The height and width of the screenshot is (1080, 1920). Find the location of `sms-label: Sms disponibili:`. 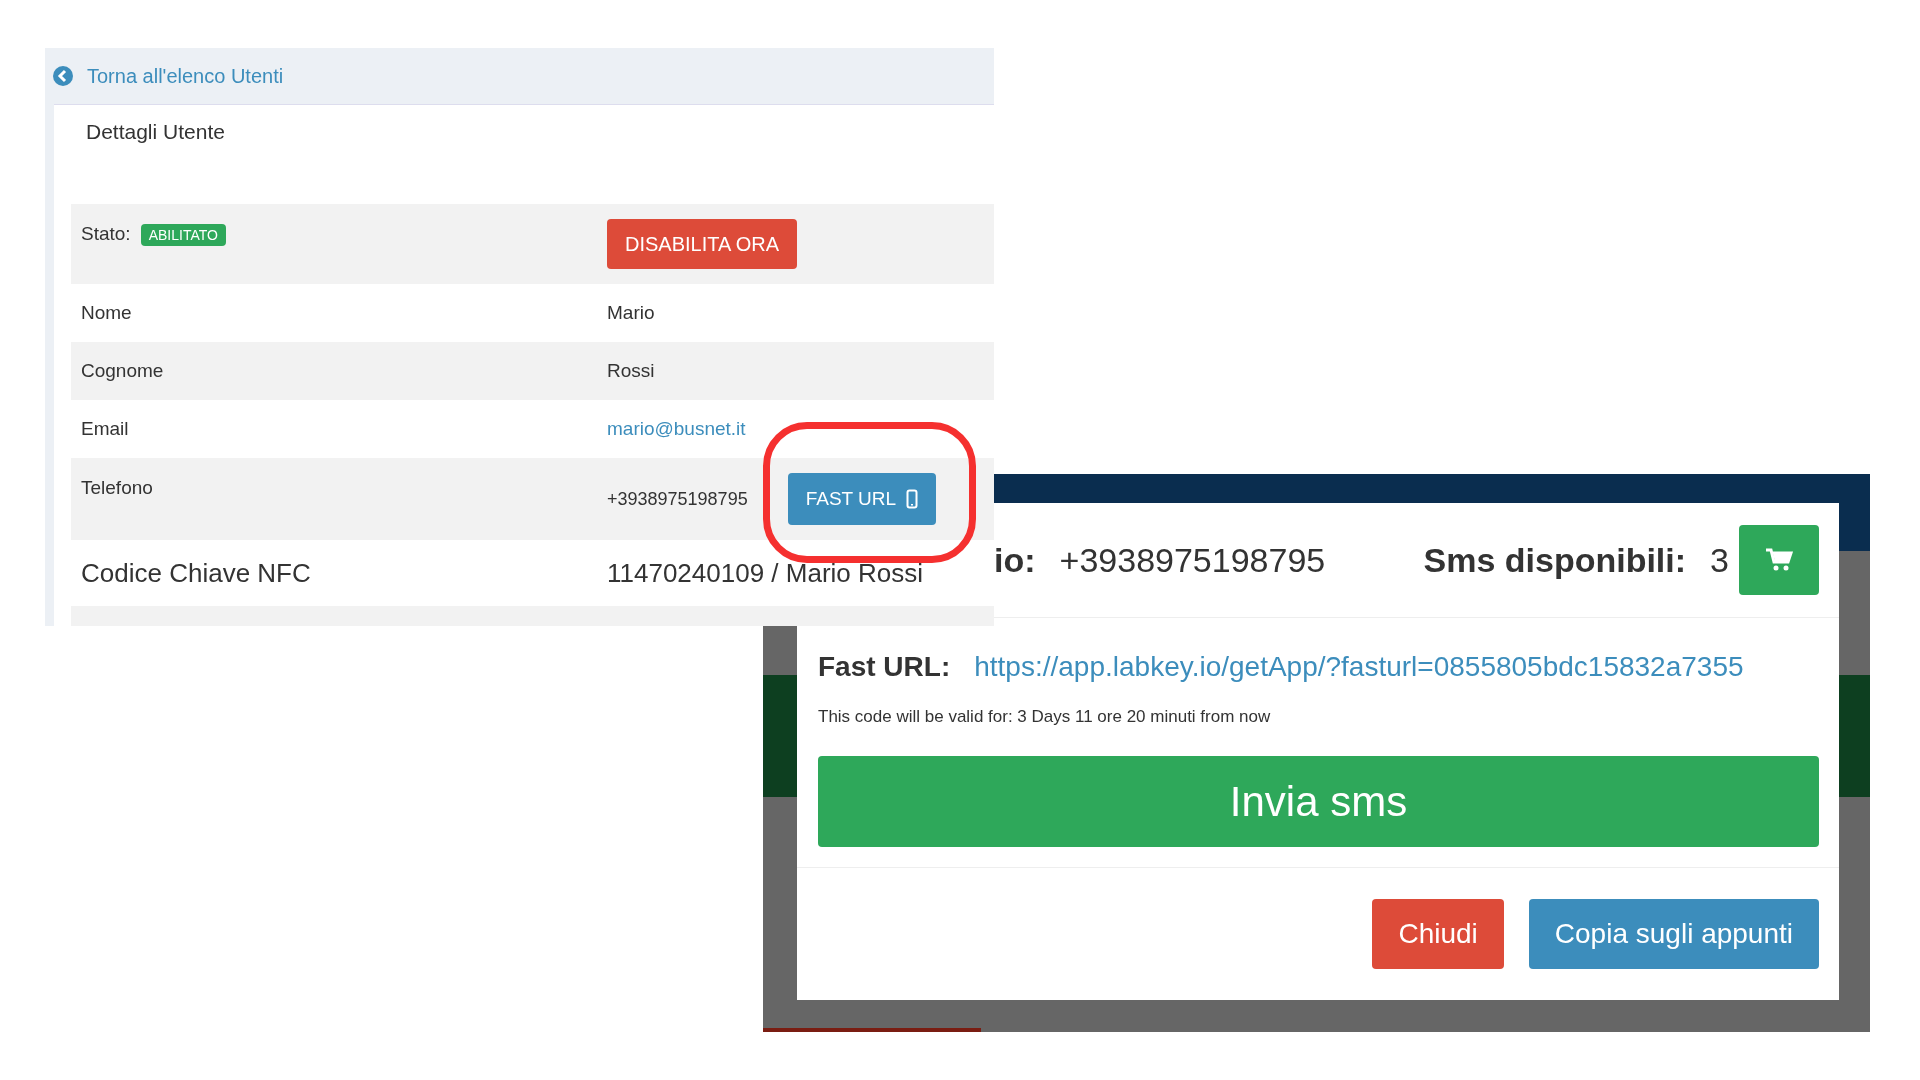

sms-label: Sms disponibili: is located at coordinates (1555, 560).